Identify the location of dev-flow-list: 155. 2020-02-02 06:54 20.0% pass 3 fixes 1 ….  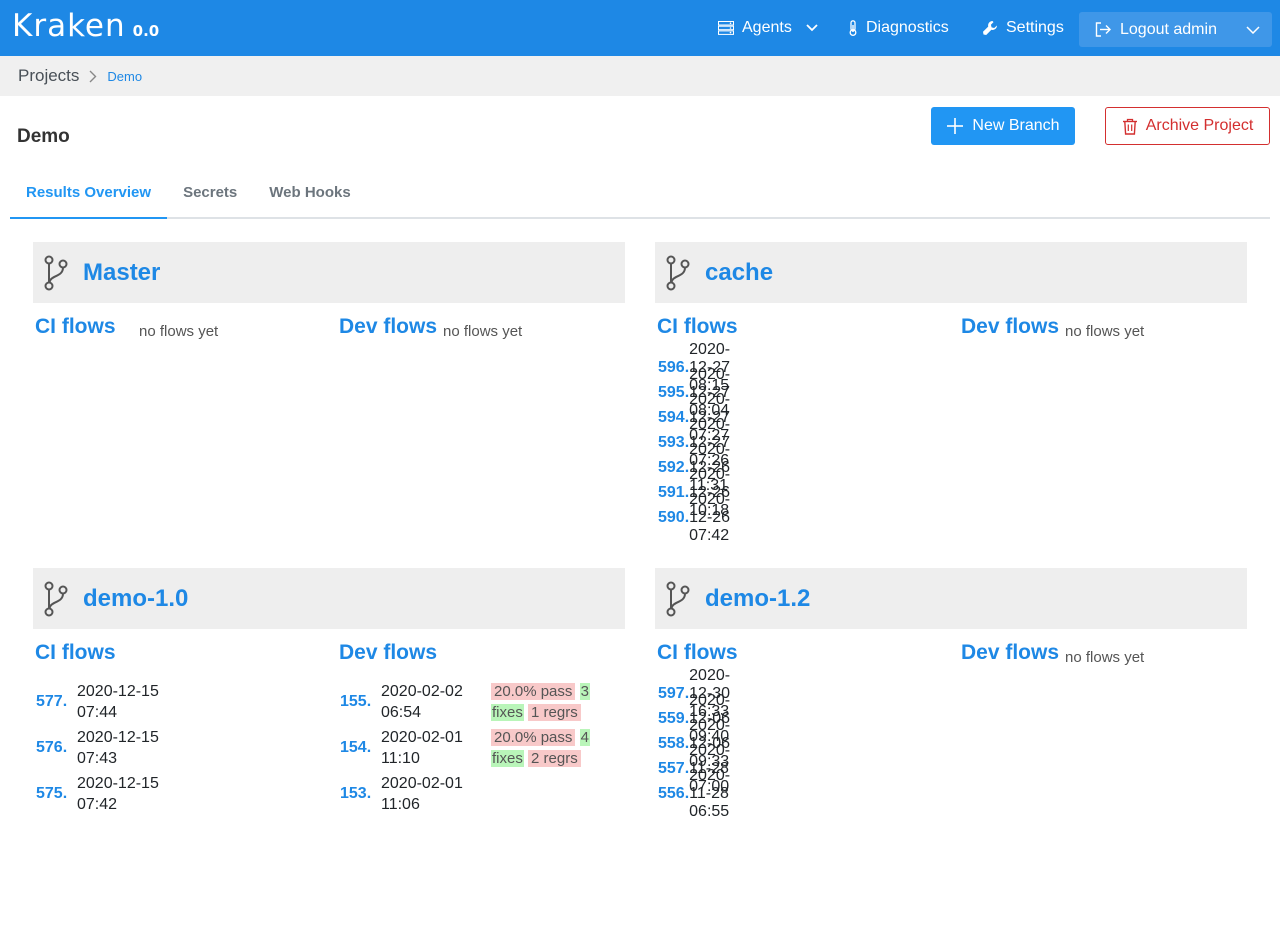
(469, 748).